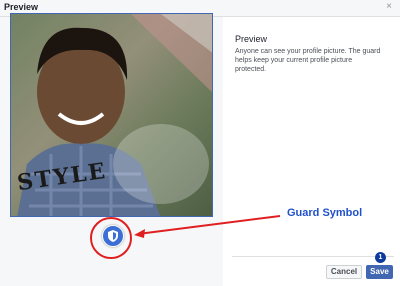 This screenshot has width=400, height=286. Describe the element at coordinates (325, 213) in the screenshot. I see `guard-symbol-label: Guard Symbol` at that location.